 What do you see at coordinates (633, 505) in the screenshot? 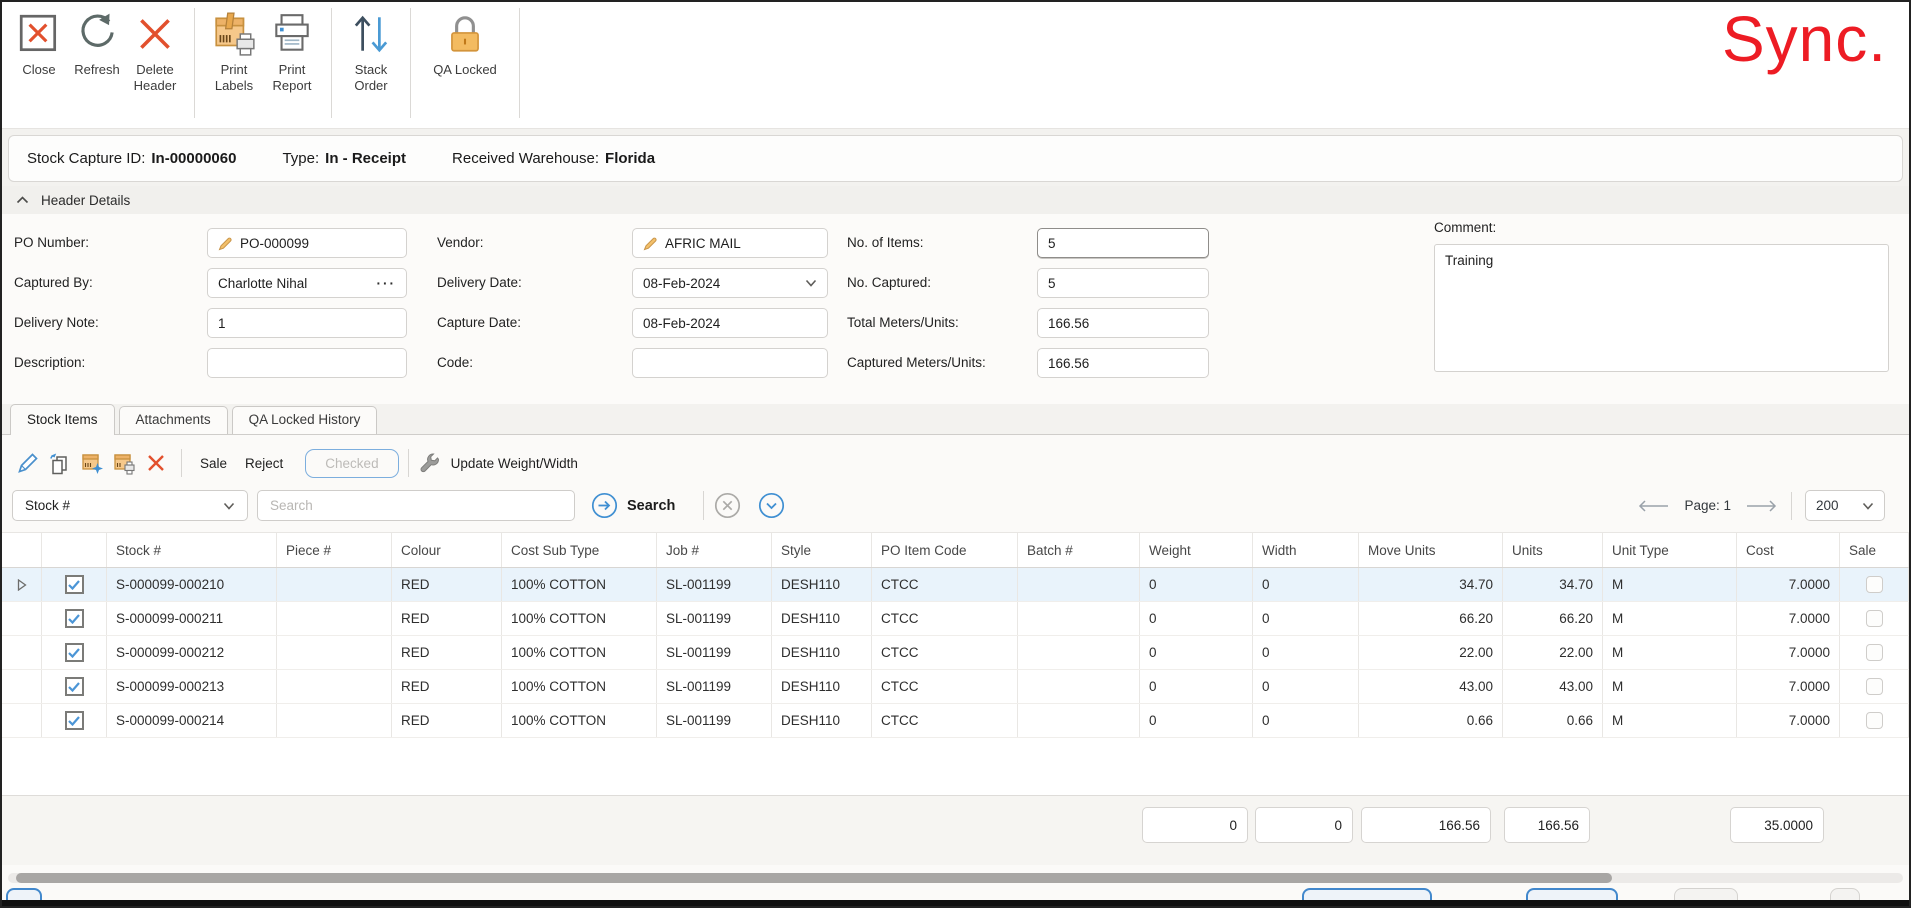
I see `search-button: Search` at bounding box center [633, 505].